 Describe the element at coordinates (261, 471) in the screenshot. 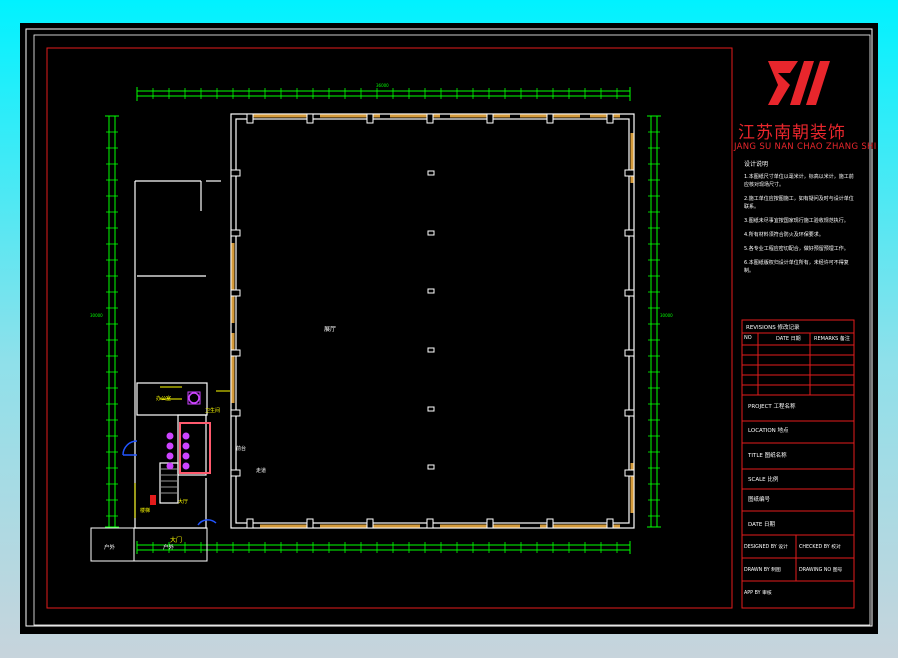

I see `corridor-label: 走道` at that location.